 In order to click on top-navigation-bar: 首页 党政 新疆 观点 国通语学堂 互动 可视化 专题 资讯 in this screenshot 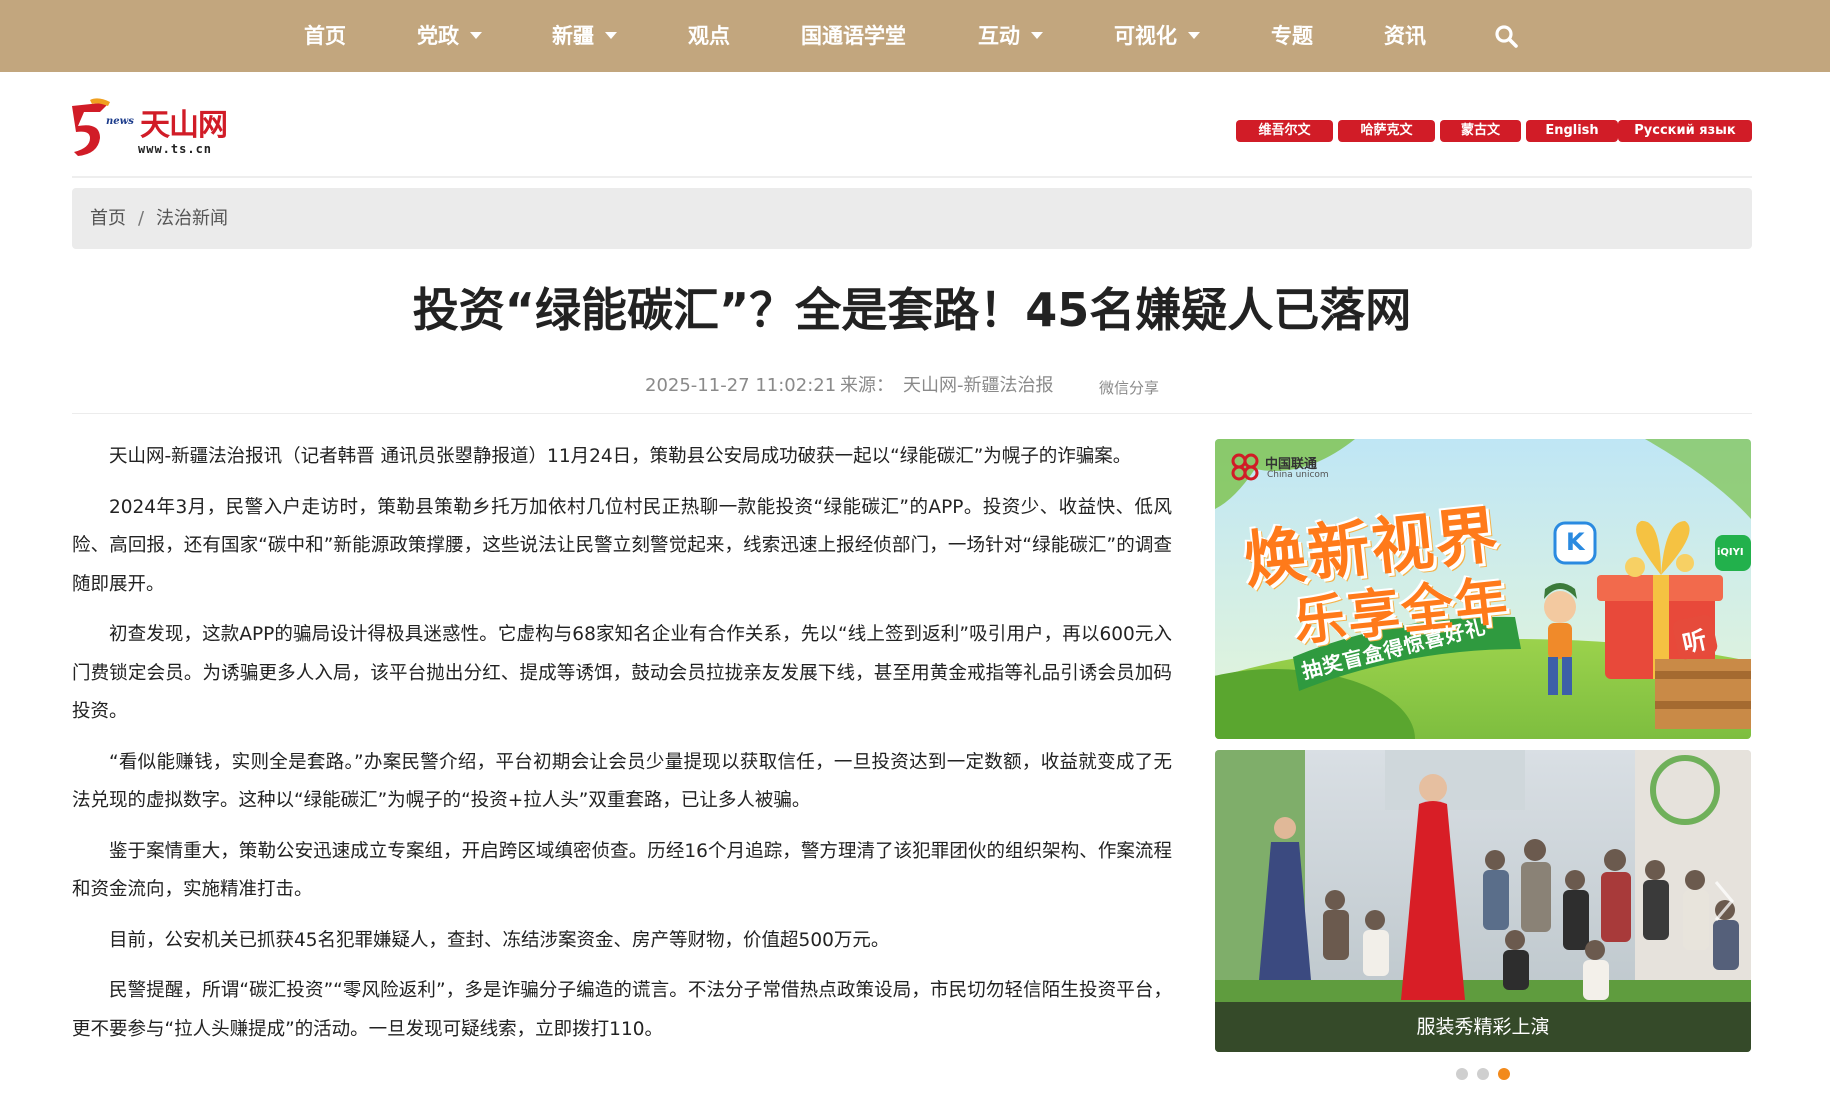, I will do `click(915, 36)`.